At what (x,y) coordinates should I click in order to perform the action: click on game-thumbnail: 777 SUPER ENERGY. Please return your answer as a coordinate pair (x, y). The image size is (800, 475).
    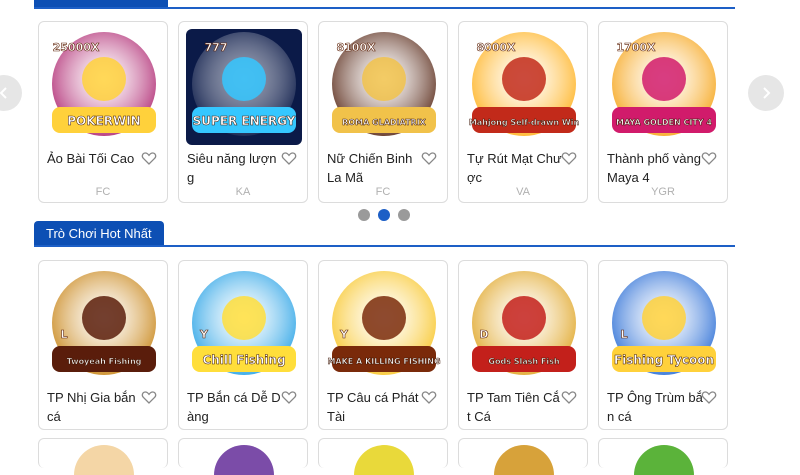
    Looking at the image, I should click on (244, 87).